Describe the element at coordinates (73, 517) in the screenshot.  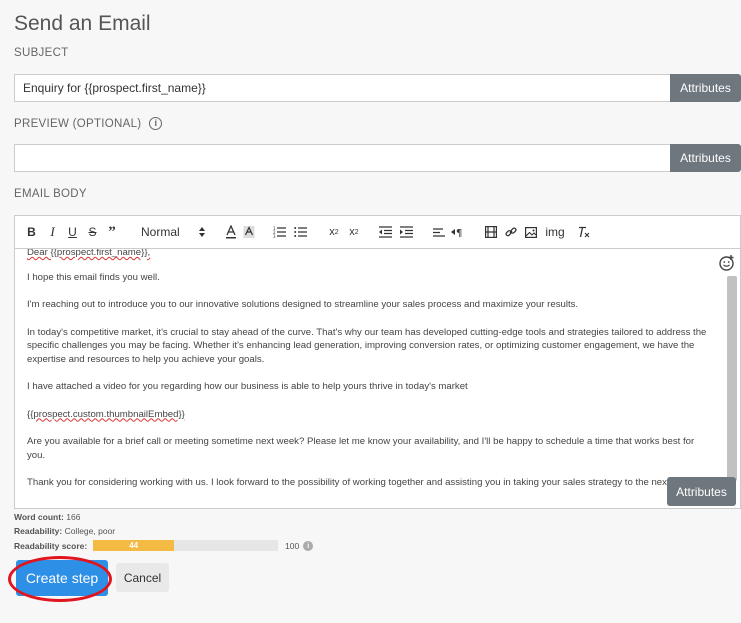
I see `word-count-value: 166` at that location.